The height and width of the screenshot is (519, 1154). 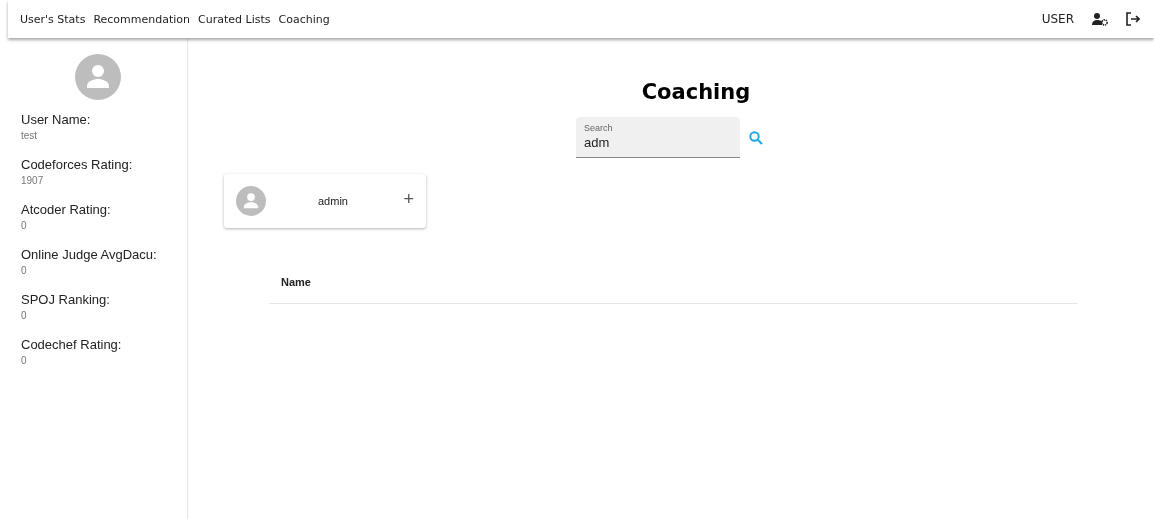 What do you see at coordinates (296, 282) in the screenshot?
I see `column-header: Name` at bounding box center [296, 282].